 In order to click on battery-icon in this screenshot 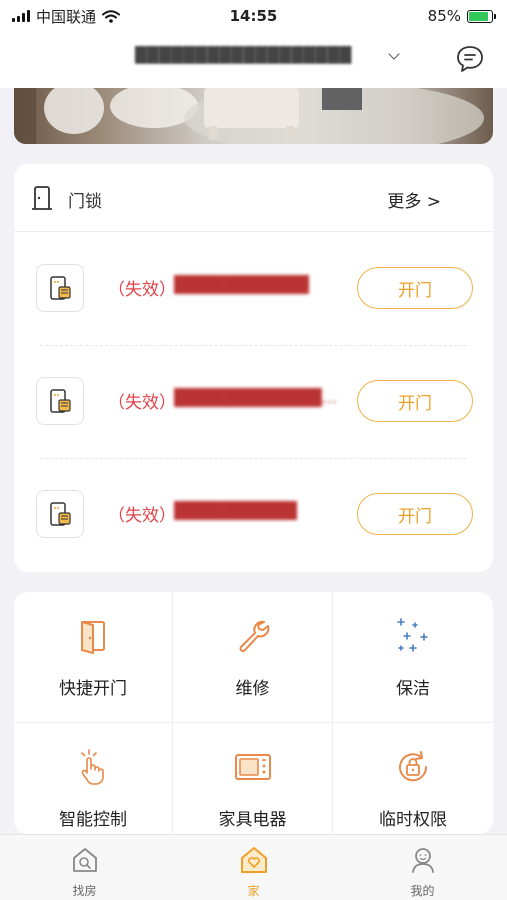, I will do `click(481, 16)`.